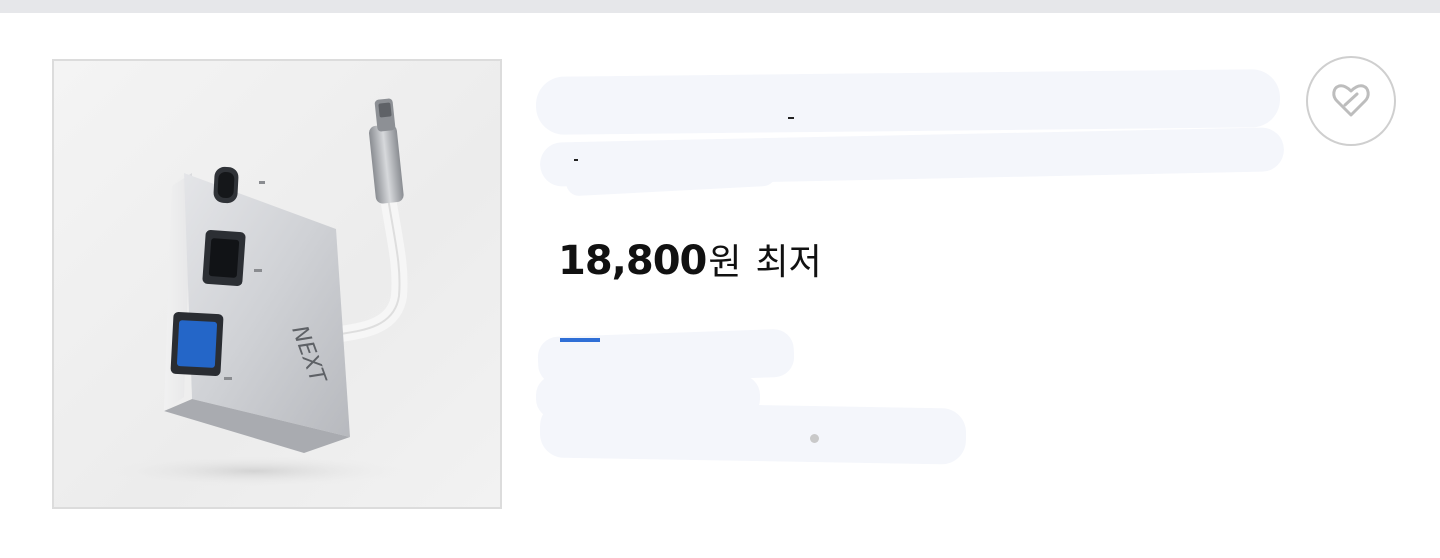  I want to click on price-row: 18,800 원 최저, so click(690, 263).